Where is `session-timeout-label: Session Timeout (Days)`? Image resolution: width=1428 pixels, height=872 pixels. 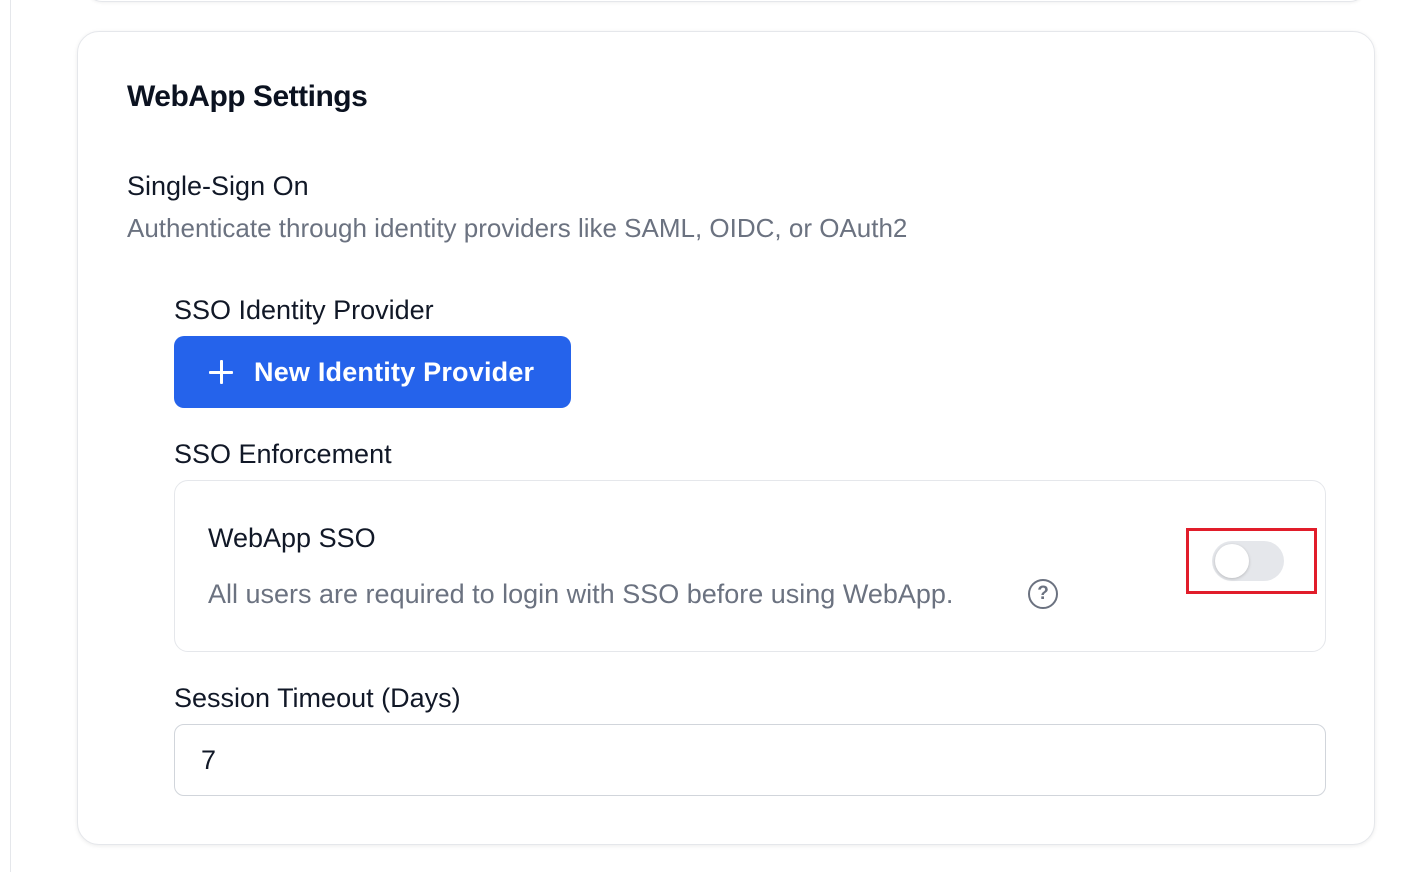 session-timeout-label: Session Timeout (Days) is located at coordinates (317, 698).